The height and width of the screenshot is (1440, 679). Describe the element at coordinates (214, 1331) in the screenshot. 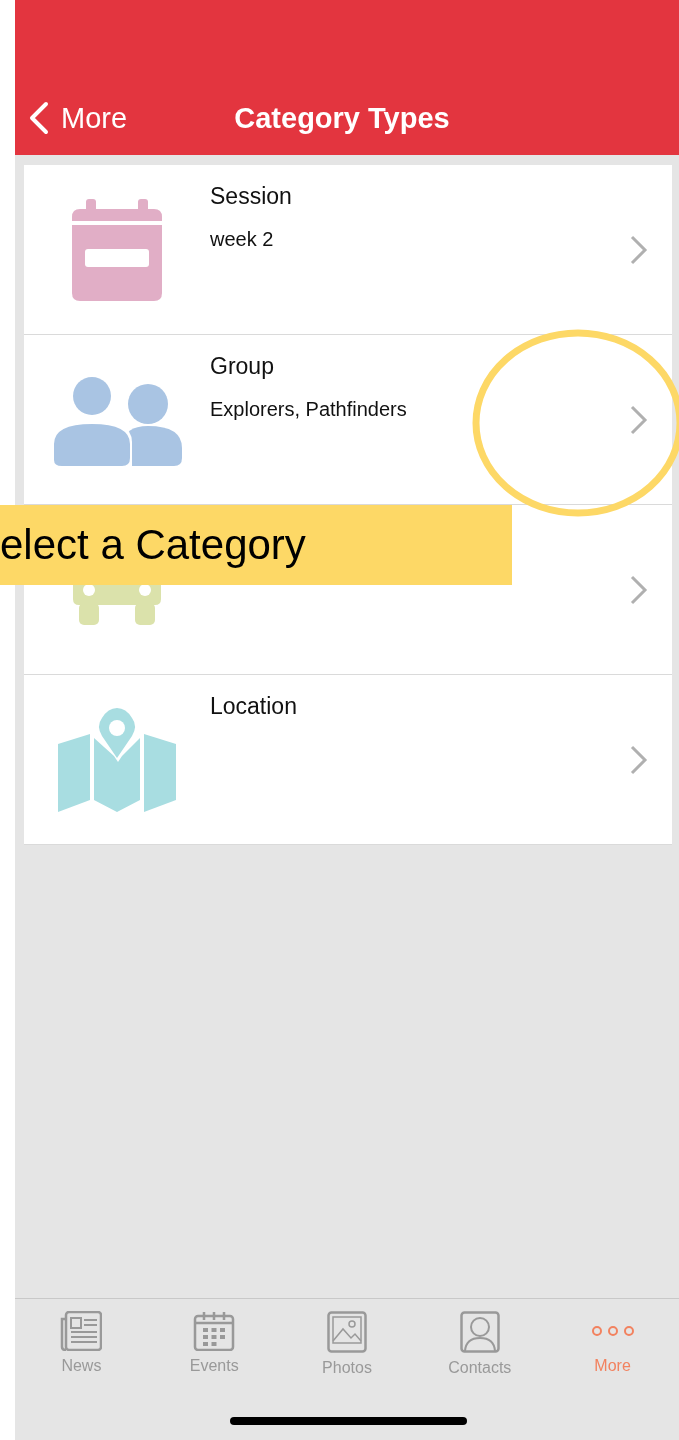

I see `calendar-icon` at that location.